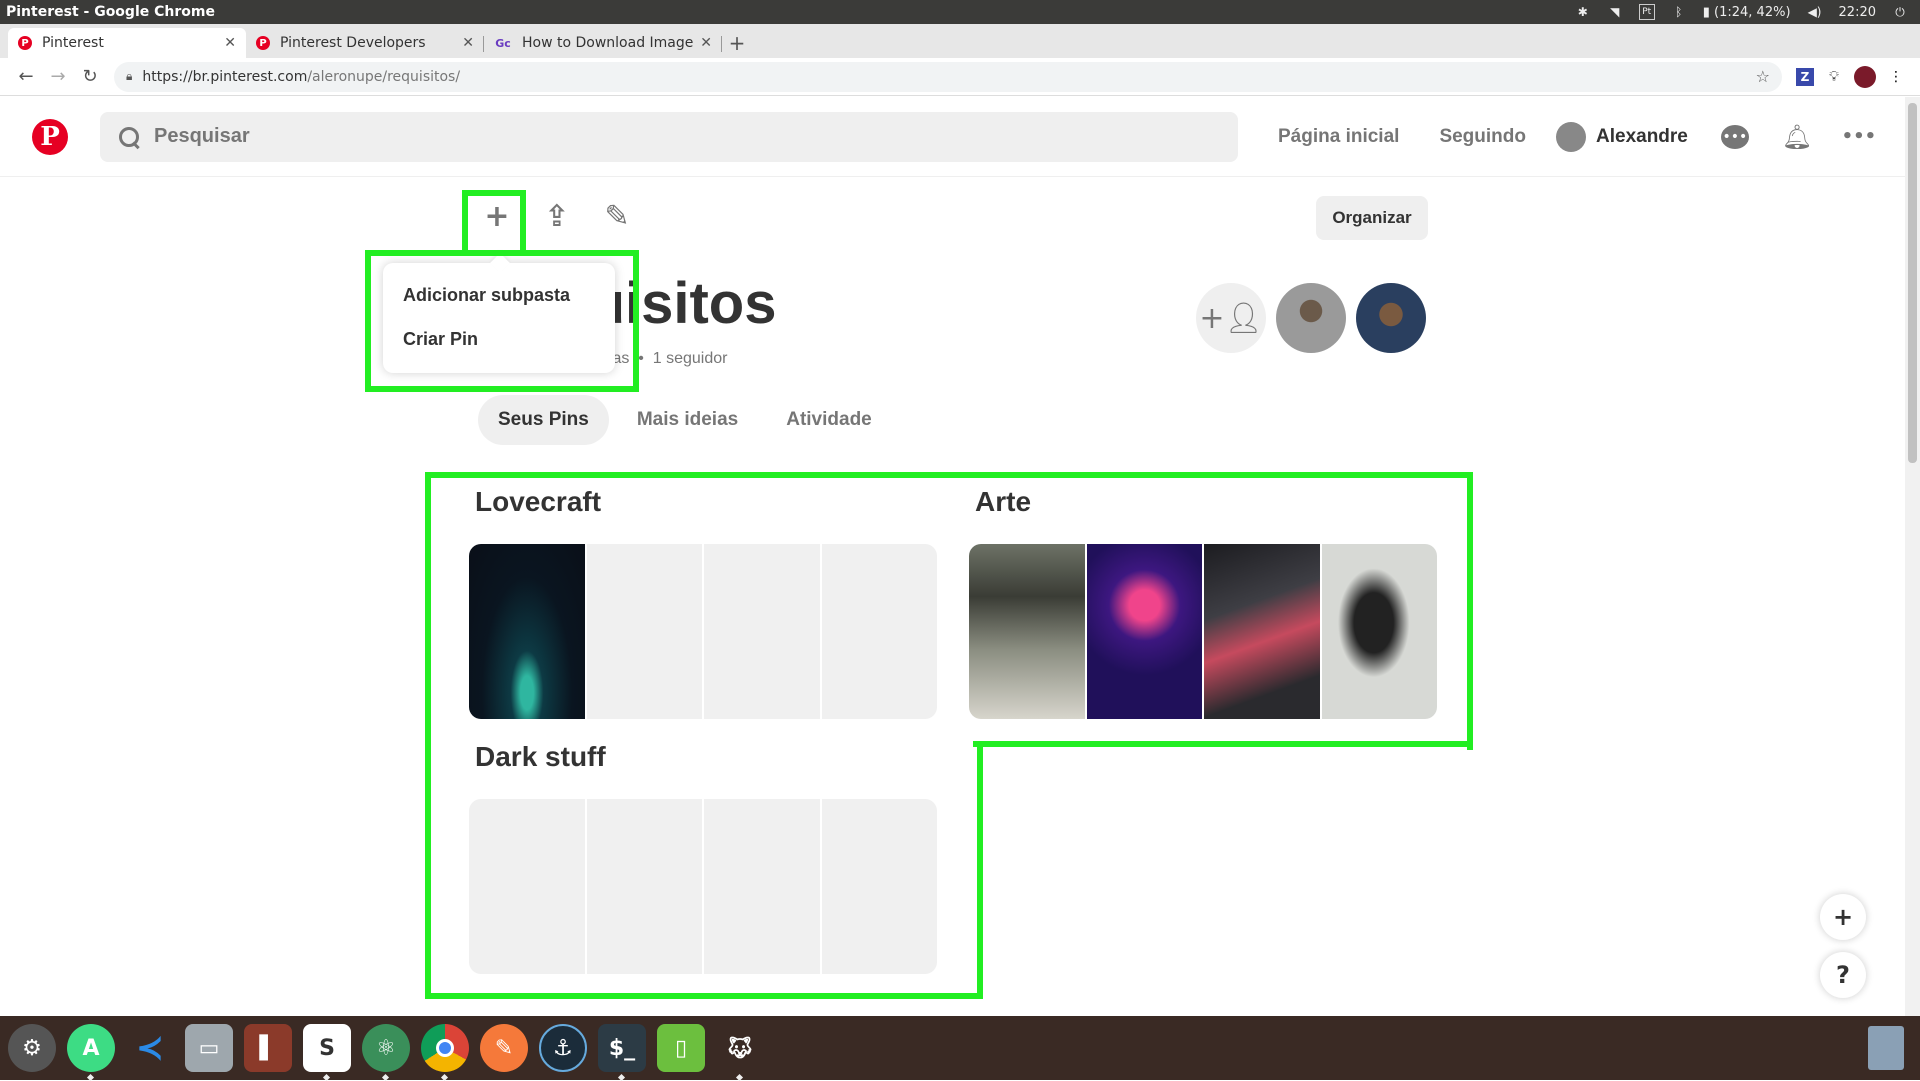 This screenshot has height=1081, width=1920. I want to click on nav-home-link: Página inicial, so click(1338, 137).